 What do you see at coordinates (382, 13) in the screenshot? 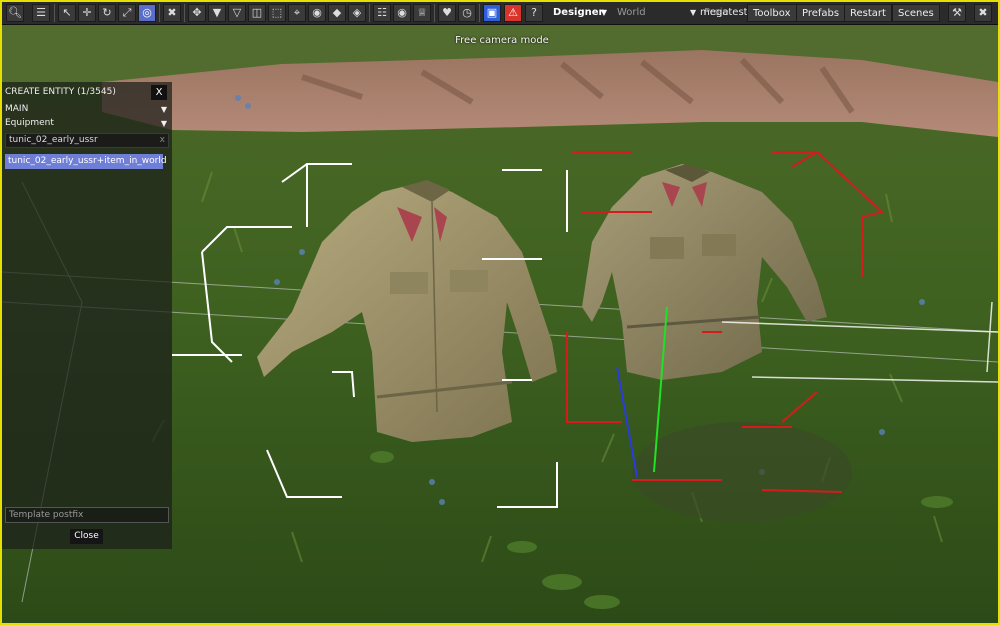
I see `document-icon: ☷` at bounding box center [382, 13].